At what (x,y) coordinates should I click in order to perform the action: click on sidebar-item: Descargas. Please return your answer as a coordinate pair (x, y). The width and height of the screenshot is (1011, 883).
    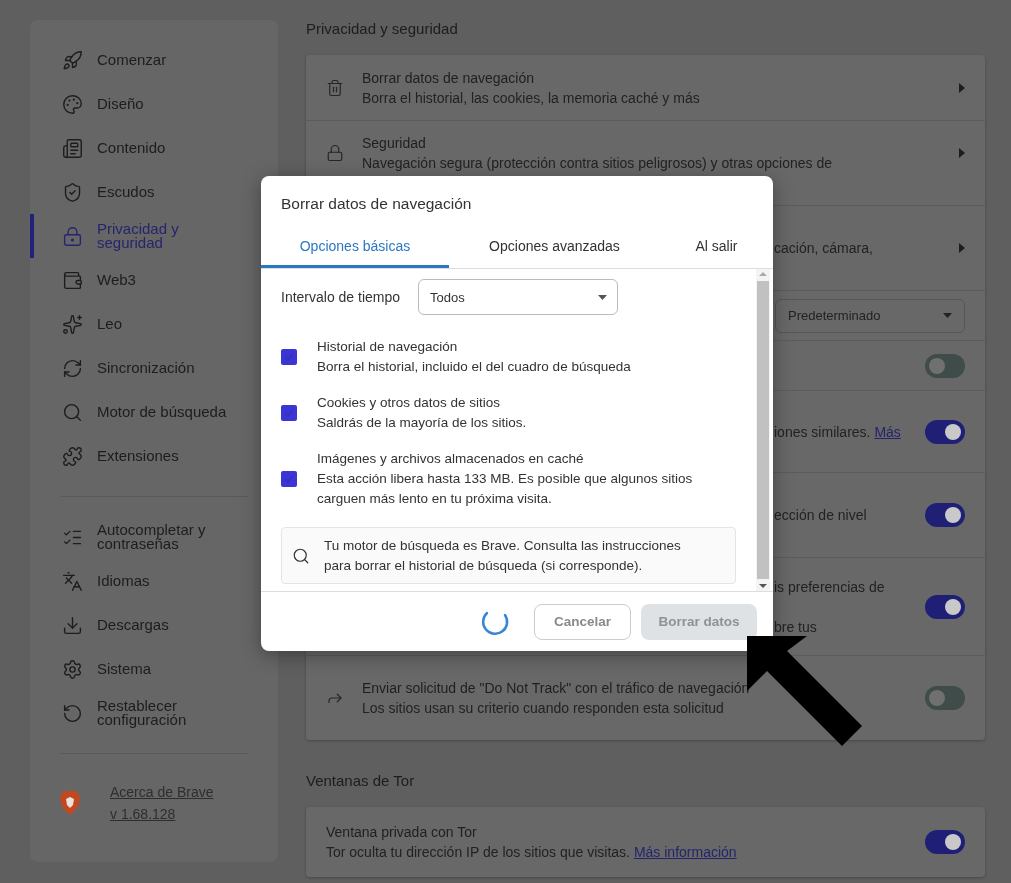
    Looking at the image, I should click on (154, 625).